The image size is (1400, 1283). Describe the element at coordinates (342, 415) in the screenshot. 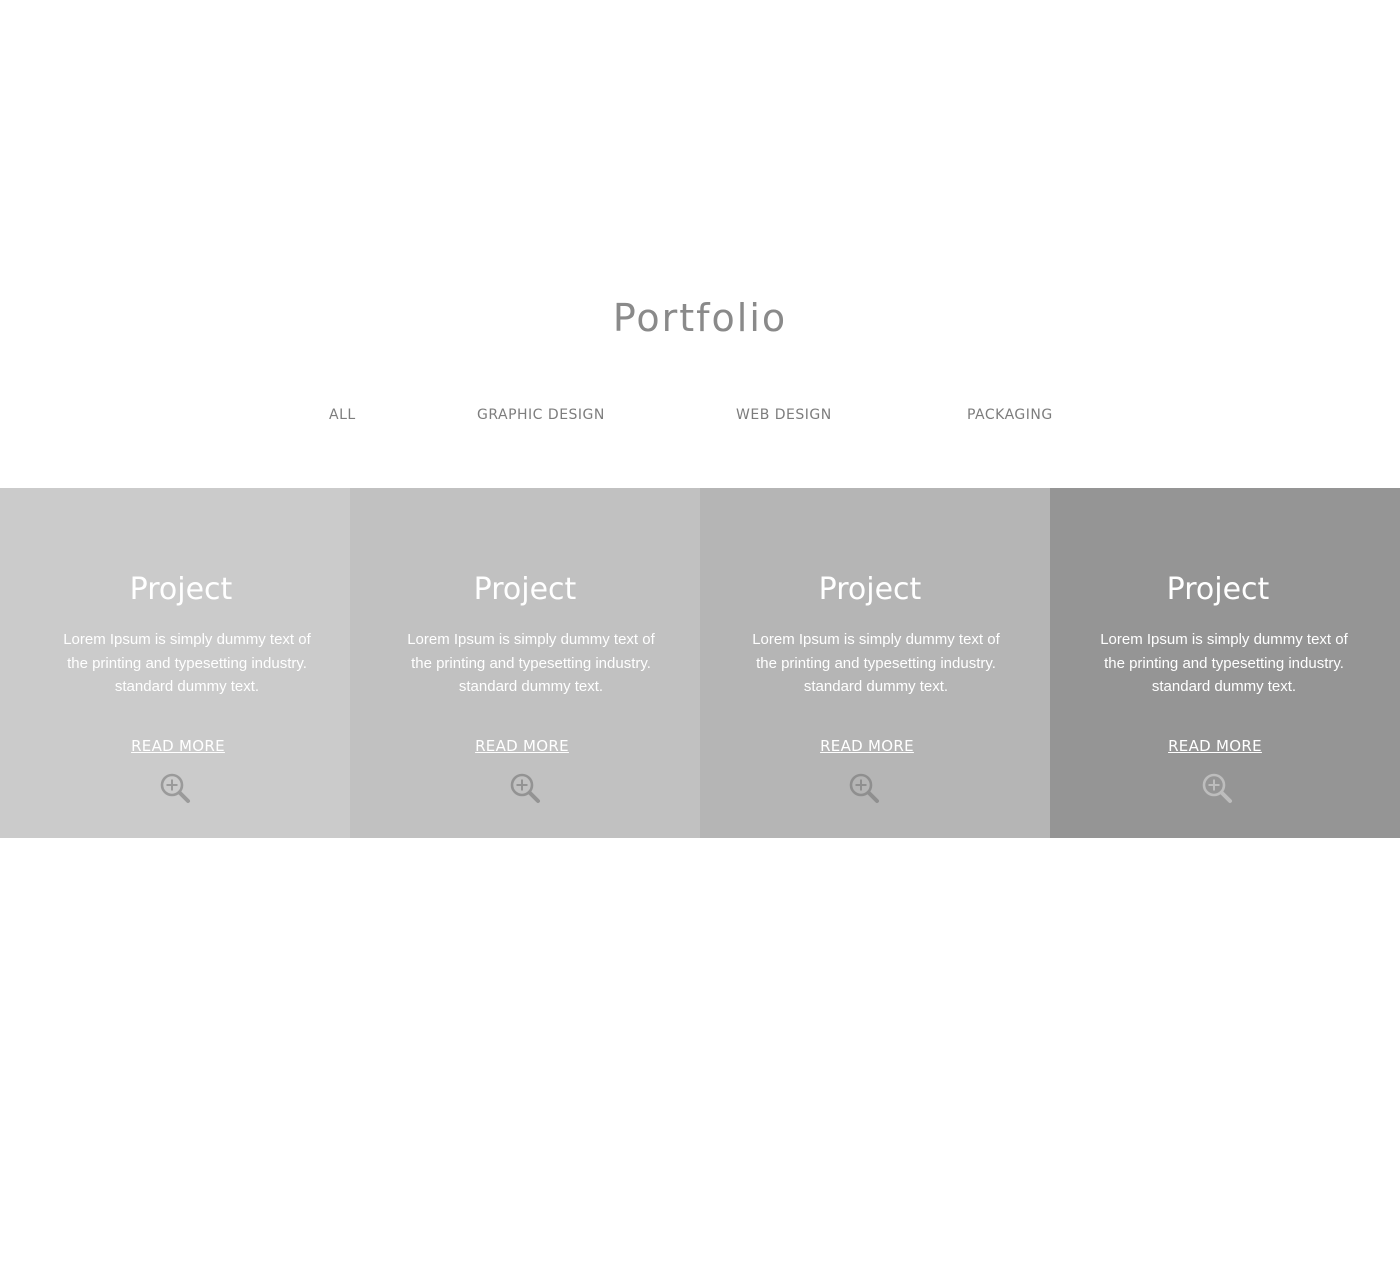

I see `filter-all: ALL` at that location.